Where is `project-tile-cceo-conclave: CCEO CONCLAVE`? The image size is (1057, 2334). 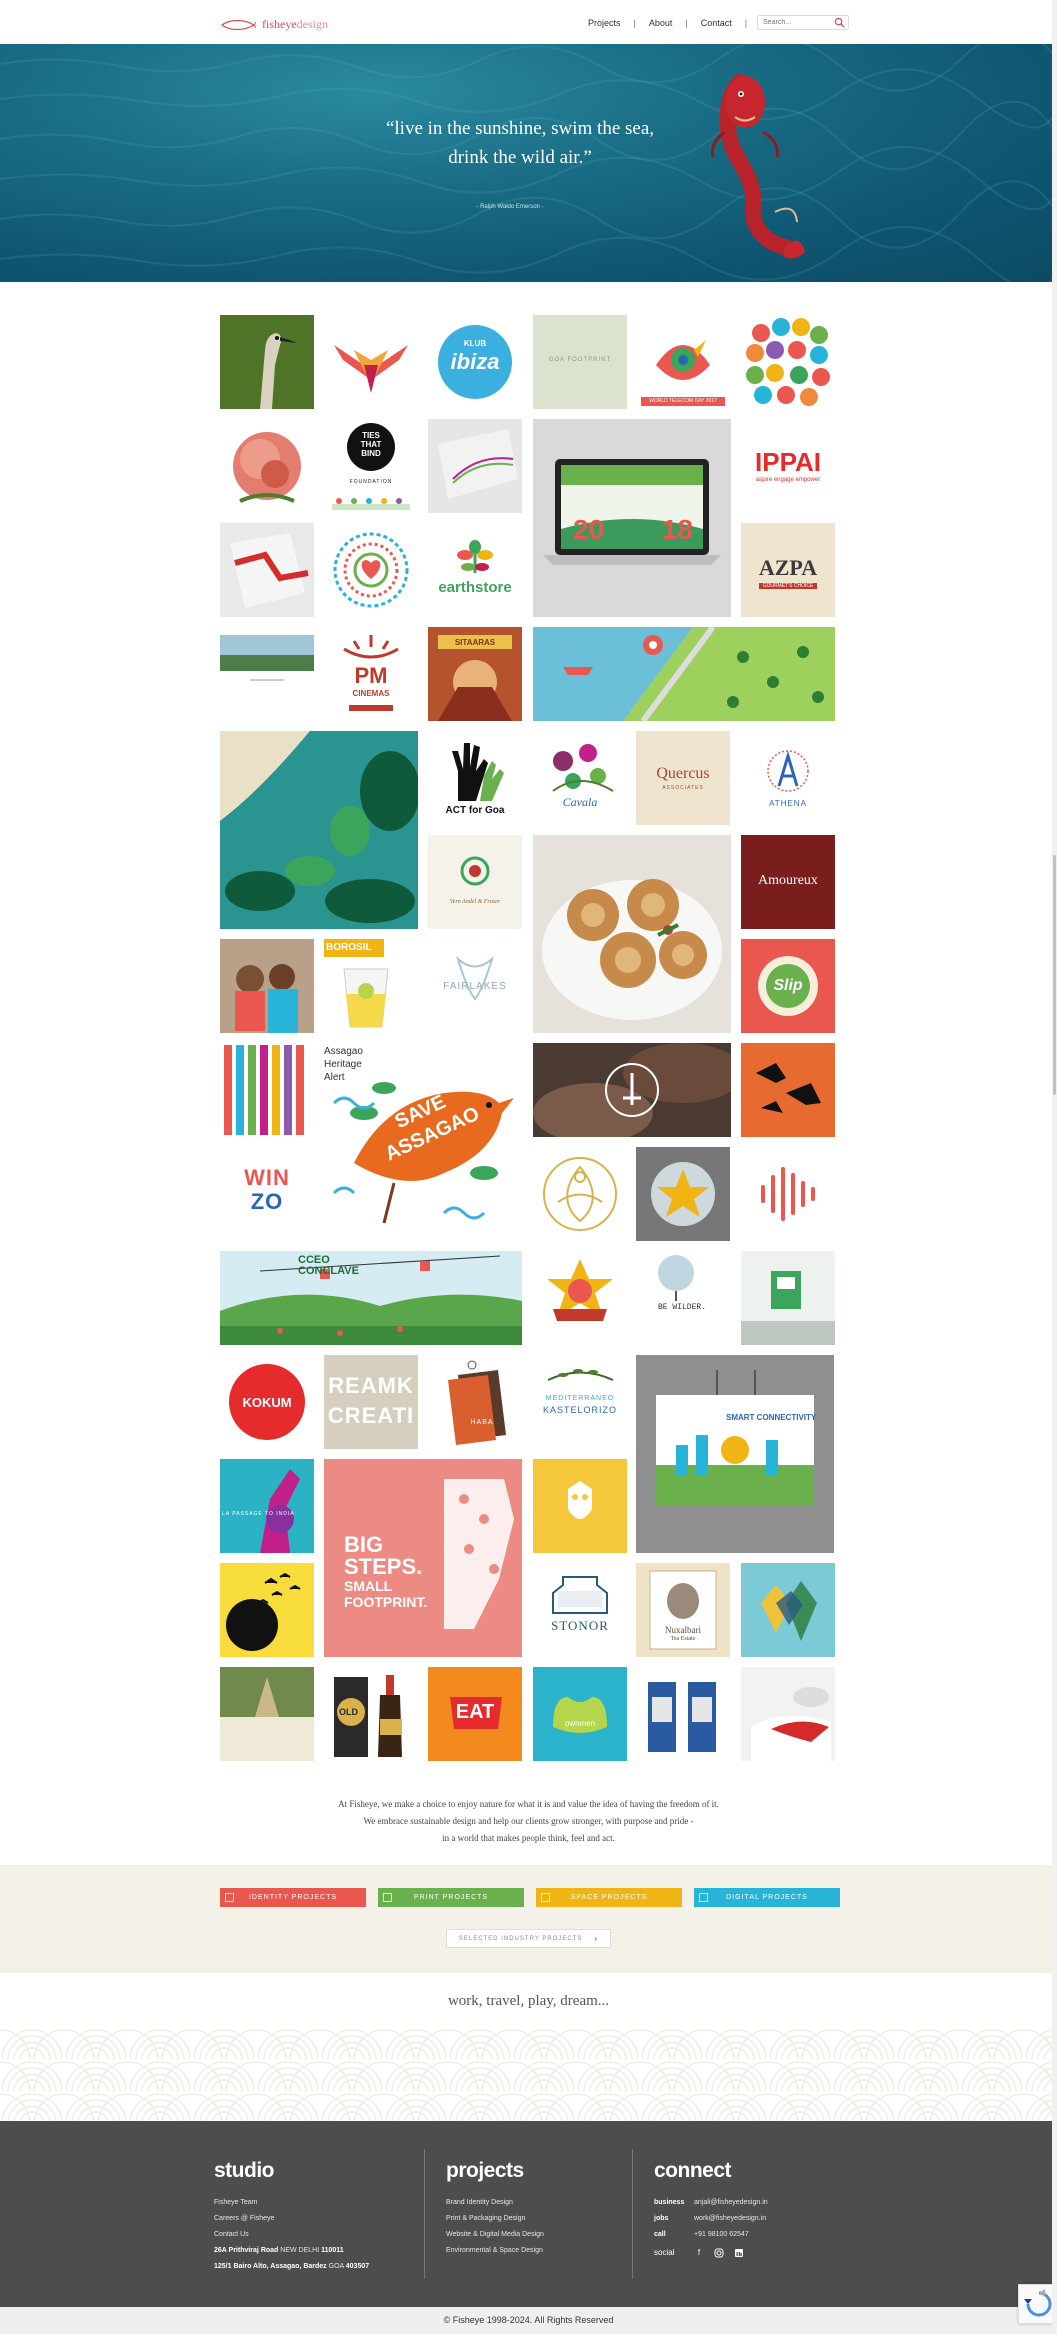 project-tile-cceo-conclave: CCEO CONCLAVE is located at coordinates (371, 1298).